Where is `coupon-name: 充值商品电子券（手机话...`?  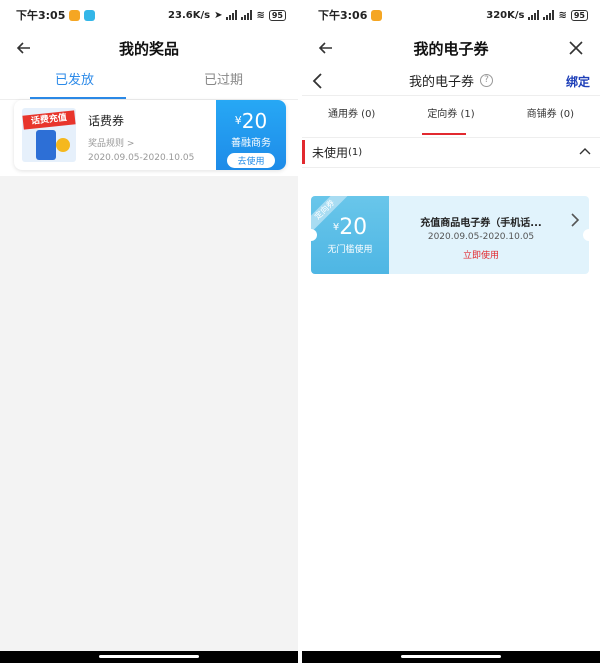
coupon-name: 充值商品电子券（手机话... is located at coordinates (481, 223).